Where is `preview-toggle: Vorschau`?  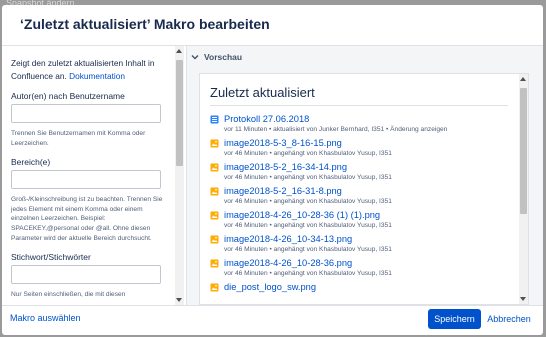
preview-toggle: Vorschau is located at coordinates (216, 57).